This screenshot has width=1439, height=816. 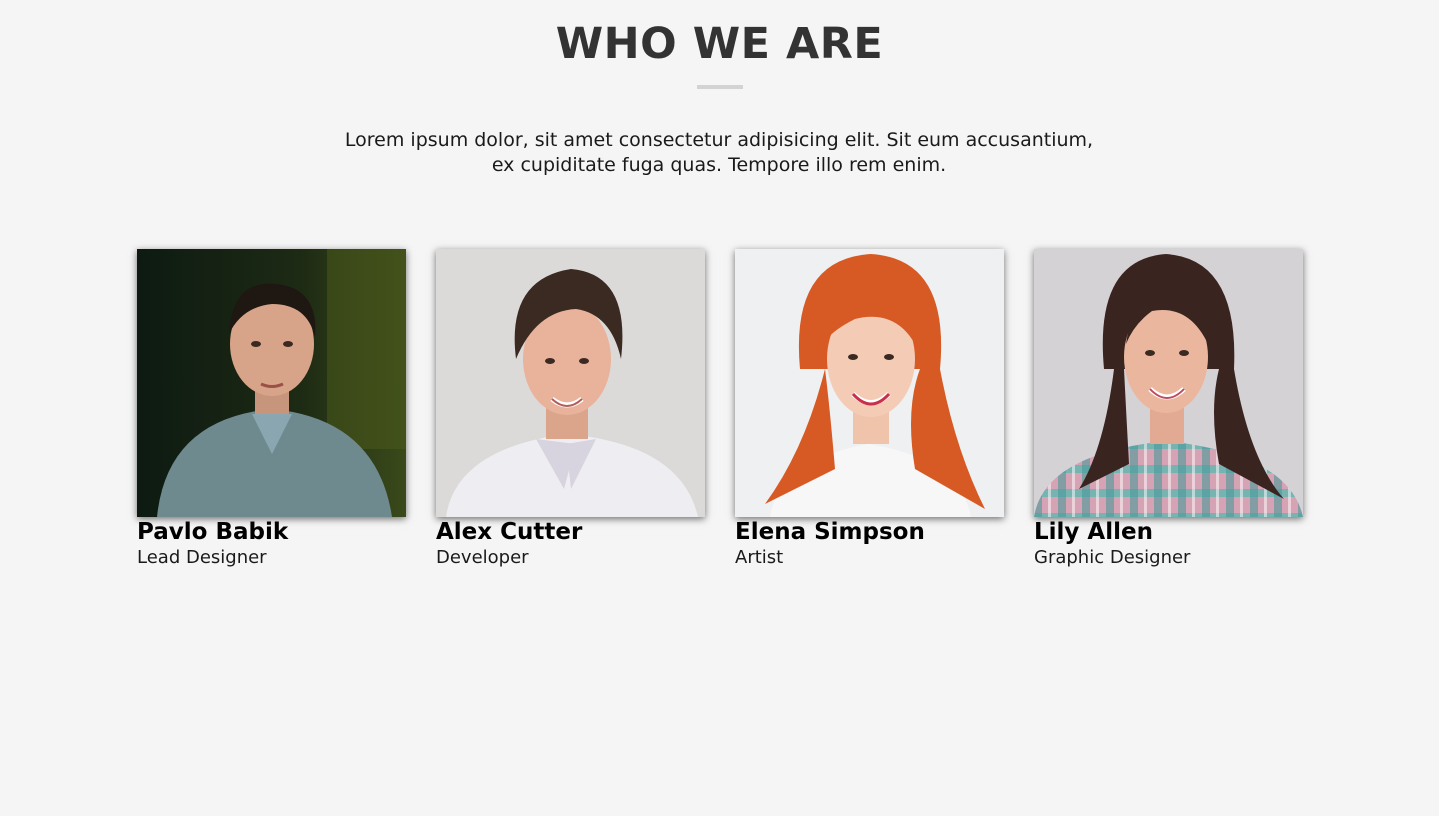 I want to click on member-role: Developer, so click(x=482, y=557).